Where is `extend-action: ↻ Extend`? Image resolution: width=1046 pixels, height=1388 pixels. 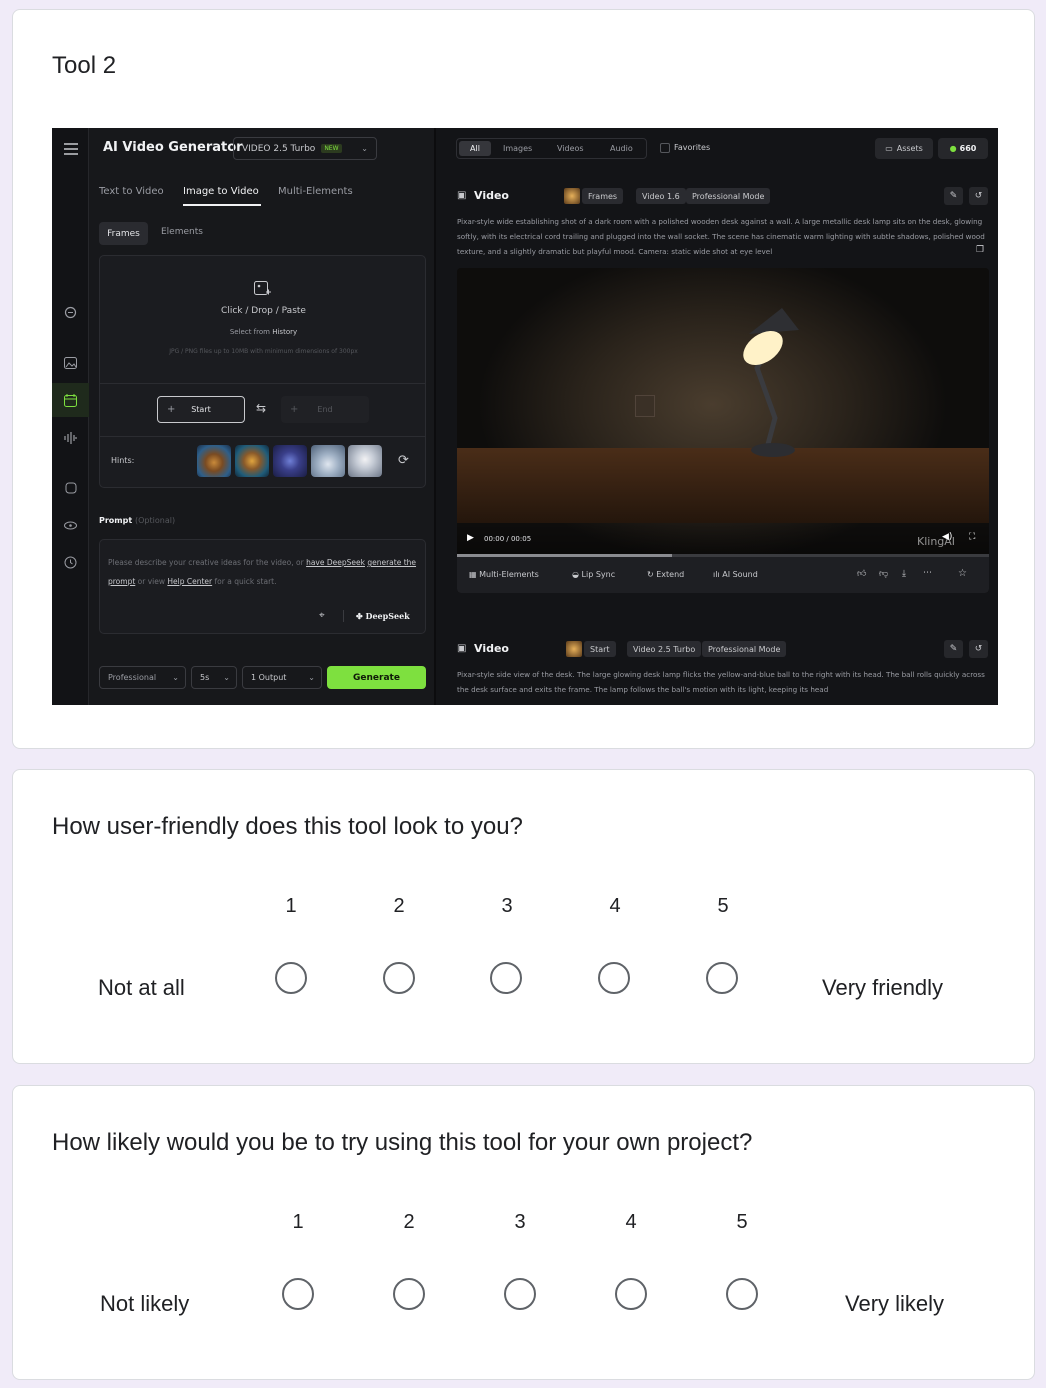 extend-action: ↻ Extend is located at coordinates (665, 574).